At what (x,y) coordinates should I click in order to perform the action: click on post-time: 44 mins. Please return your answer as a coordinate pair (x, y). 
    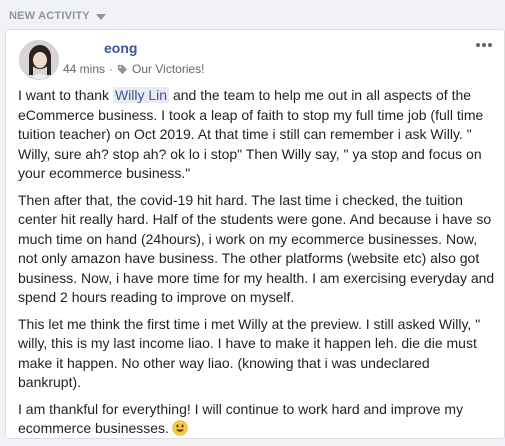
    Looking at the image, I should click on (84, 69).